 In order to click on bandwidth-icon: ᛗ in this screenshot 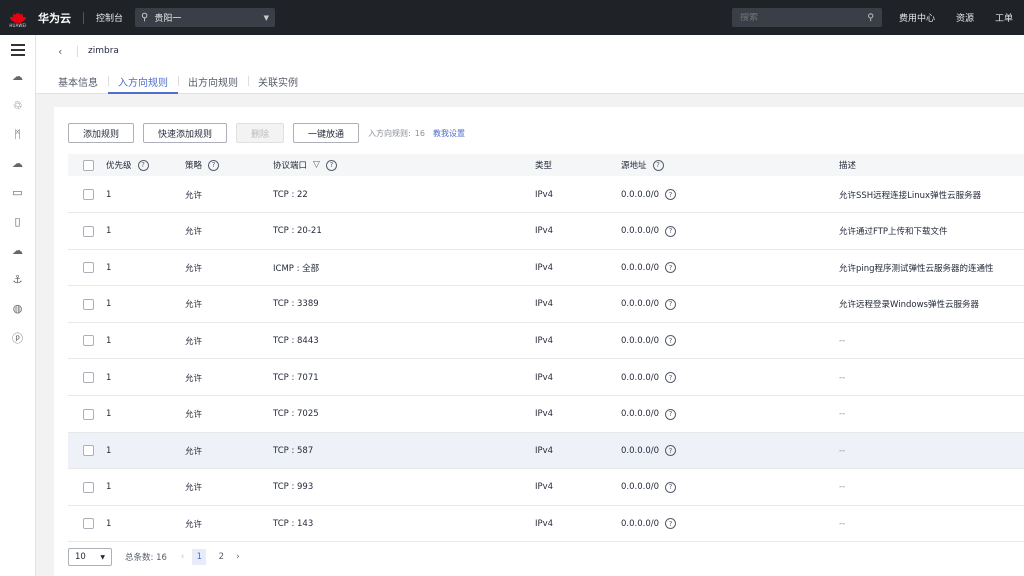, I will do `click(17, 134)`.